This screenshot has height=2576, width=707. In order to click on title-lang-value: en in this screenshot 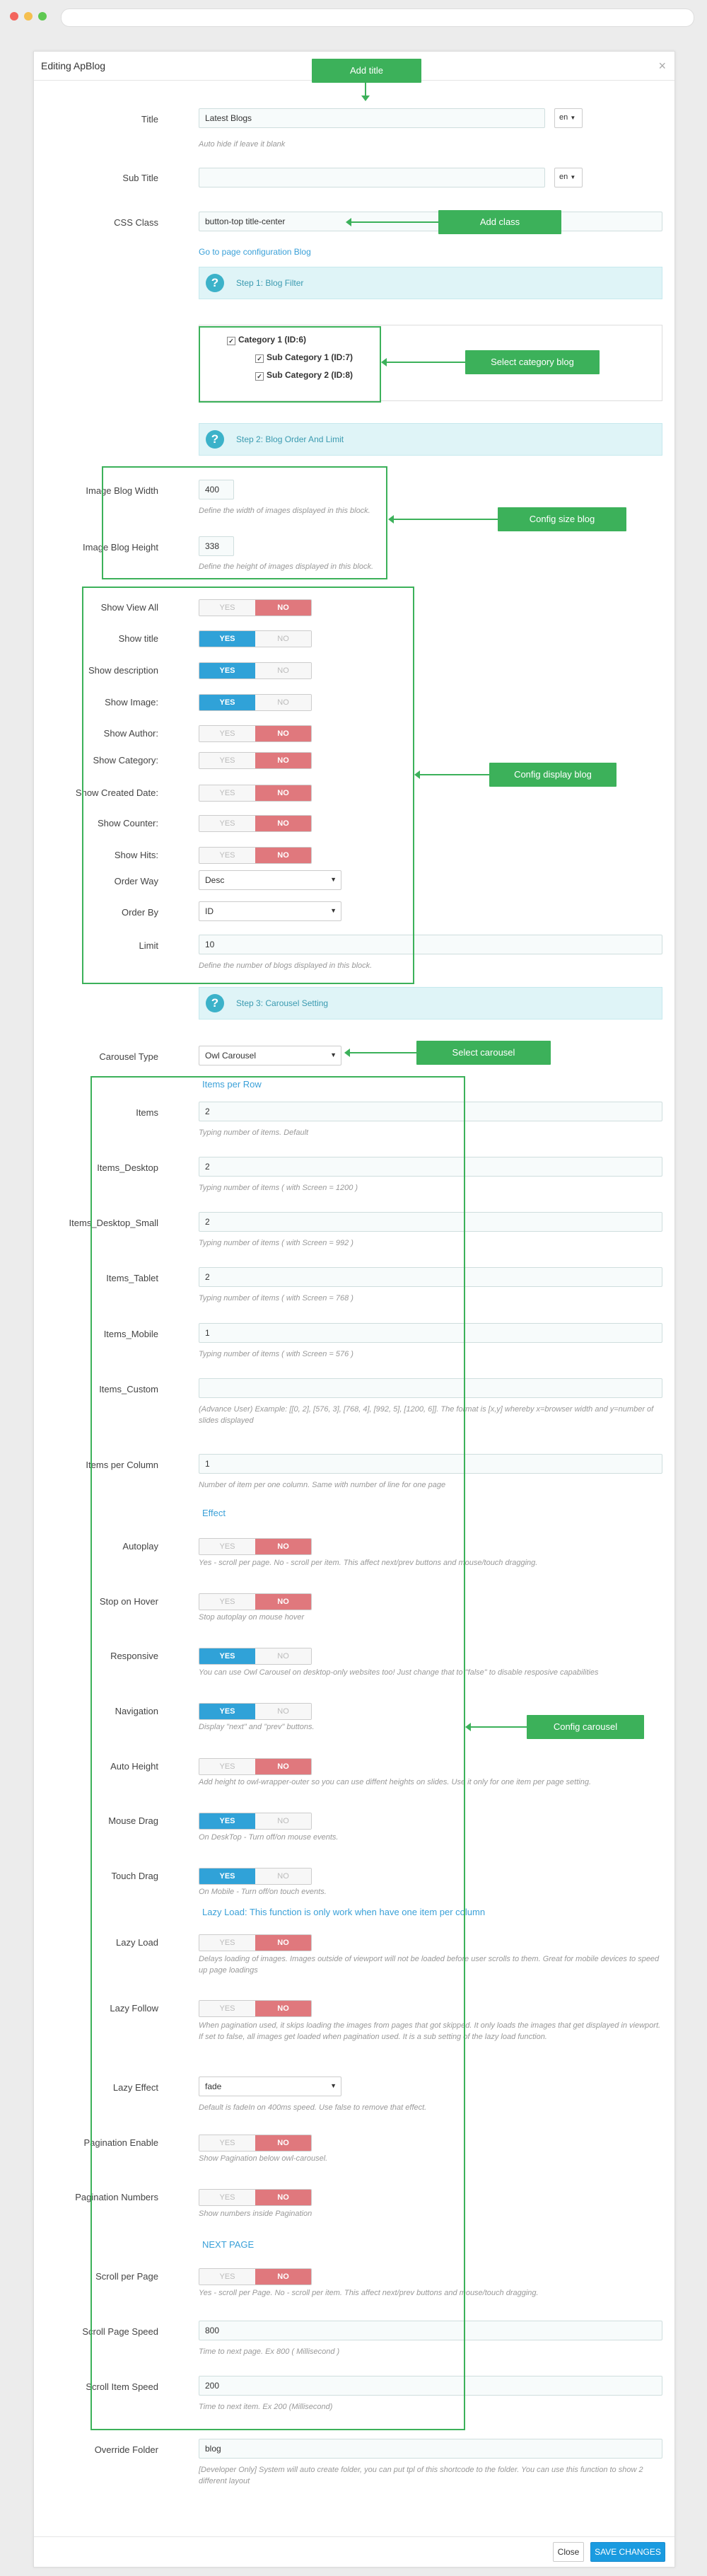, I will do `click(563, 117)`.